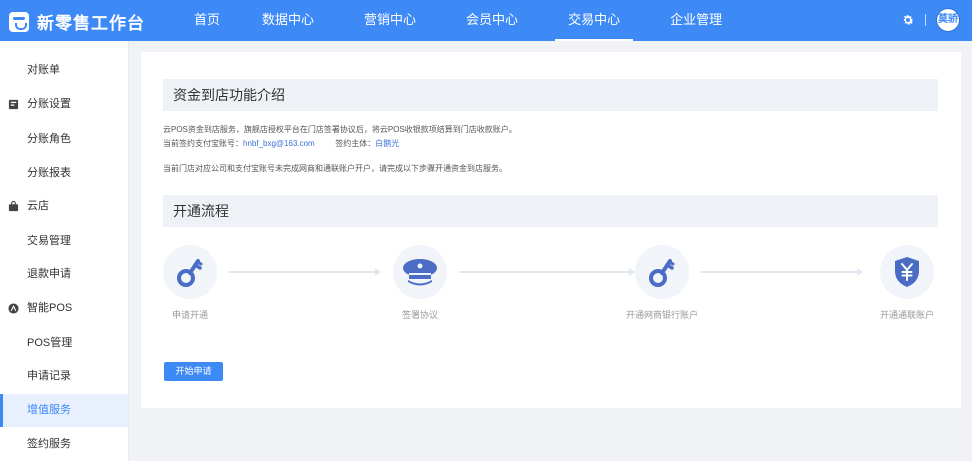  I want to click on sidebar-item-statement: 对账单, so click(64, 70).